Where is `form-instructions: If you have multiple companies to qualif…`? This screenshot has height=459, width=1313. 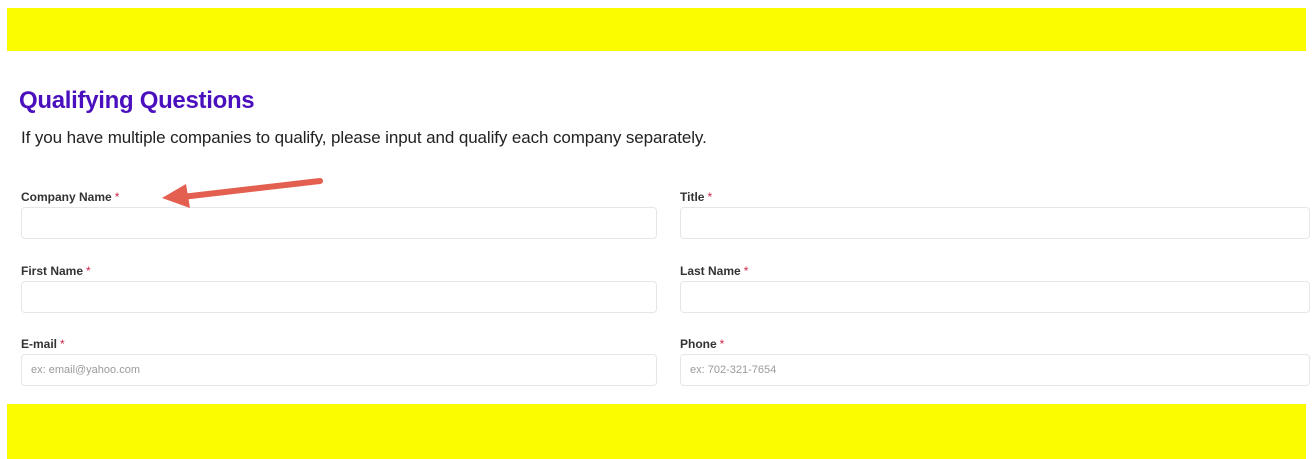
form-instructions: If you have multiple companies to qualif… is located at coordinates (364, 137).